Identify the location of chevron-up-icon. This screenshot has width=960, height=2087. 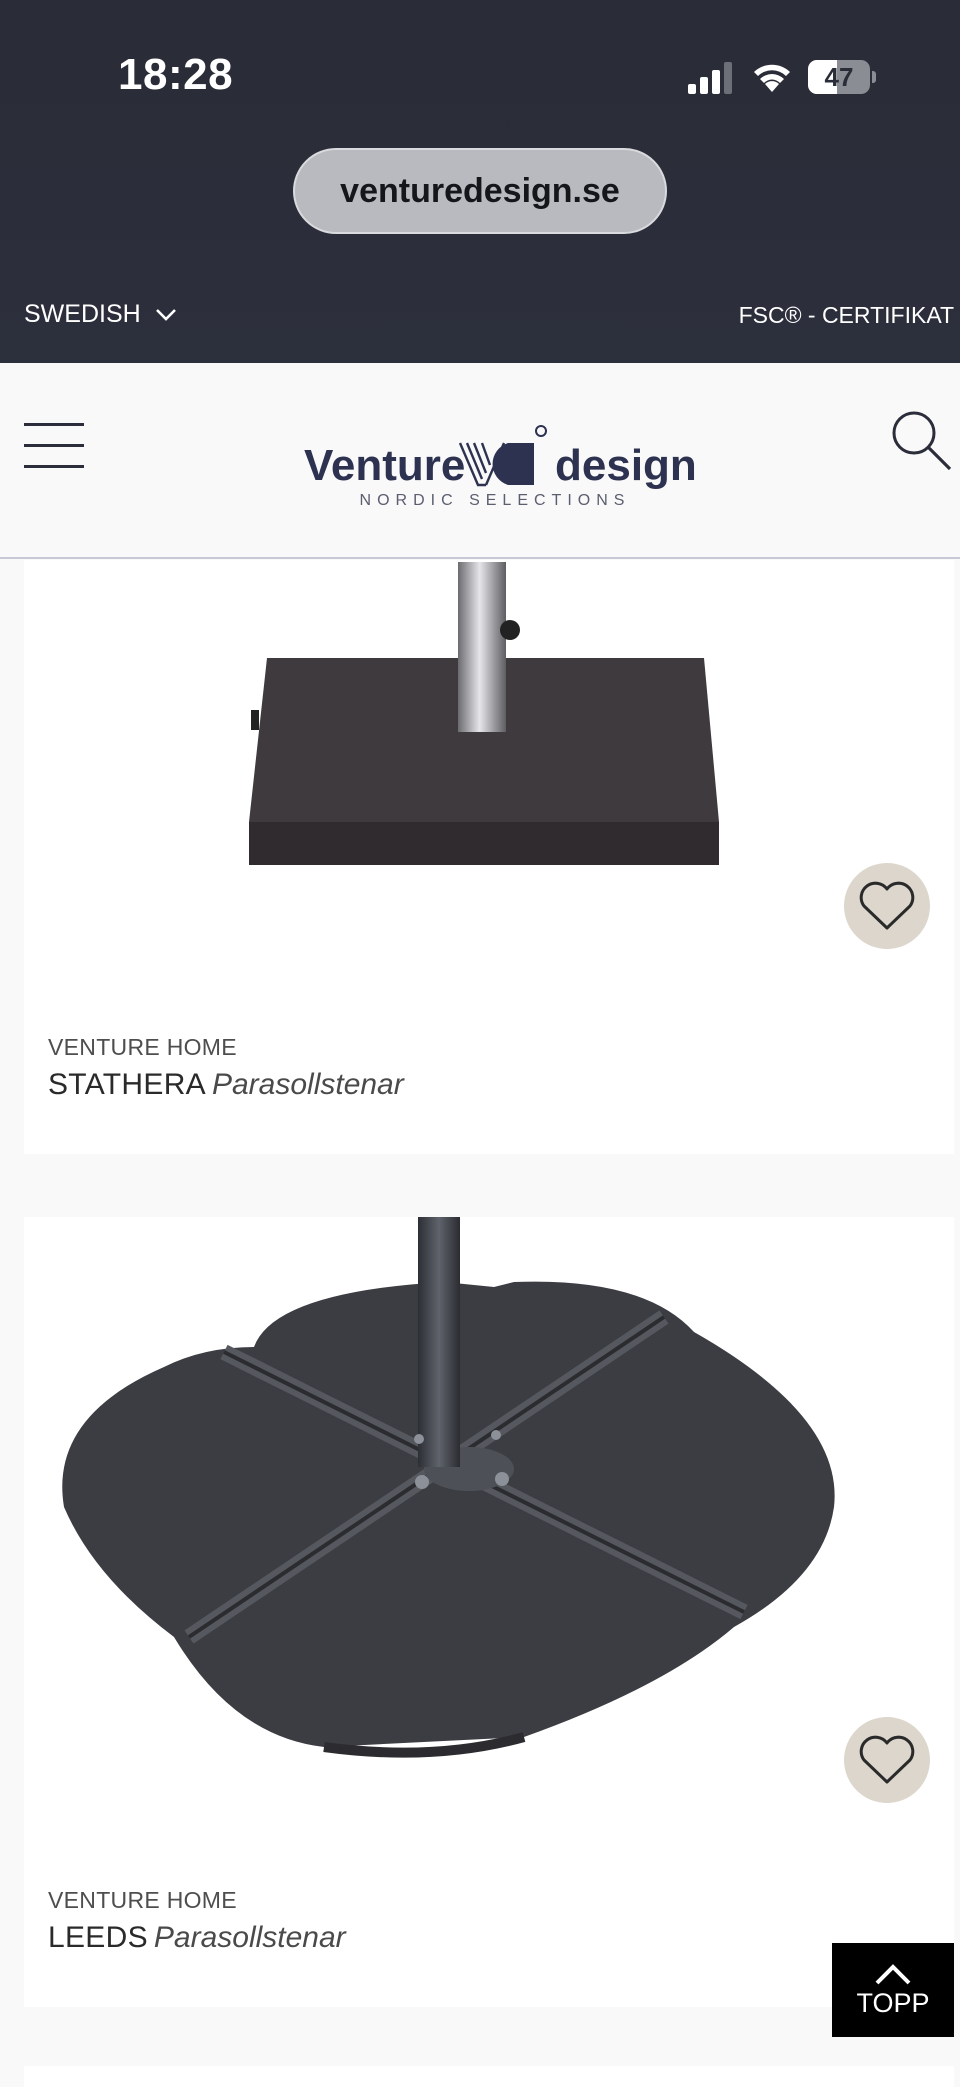
(893, 1973).